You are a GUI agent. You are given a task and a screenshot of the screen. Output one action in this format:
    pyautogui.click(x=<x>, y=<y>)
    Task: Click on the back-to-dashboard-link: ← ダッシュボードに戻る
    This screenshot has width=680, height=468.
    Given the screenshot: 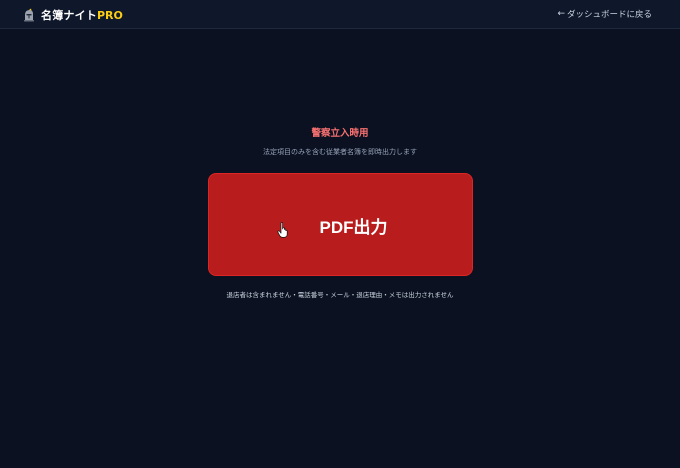 What is the action you would take?
    pyautogui.click(x=604, y=14)
    